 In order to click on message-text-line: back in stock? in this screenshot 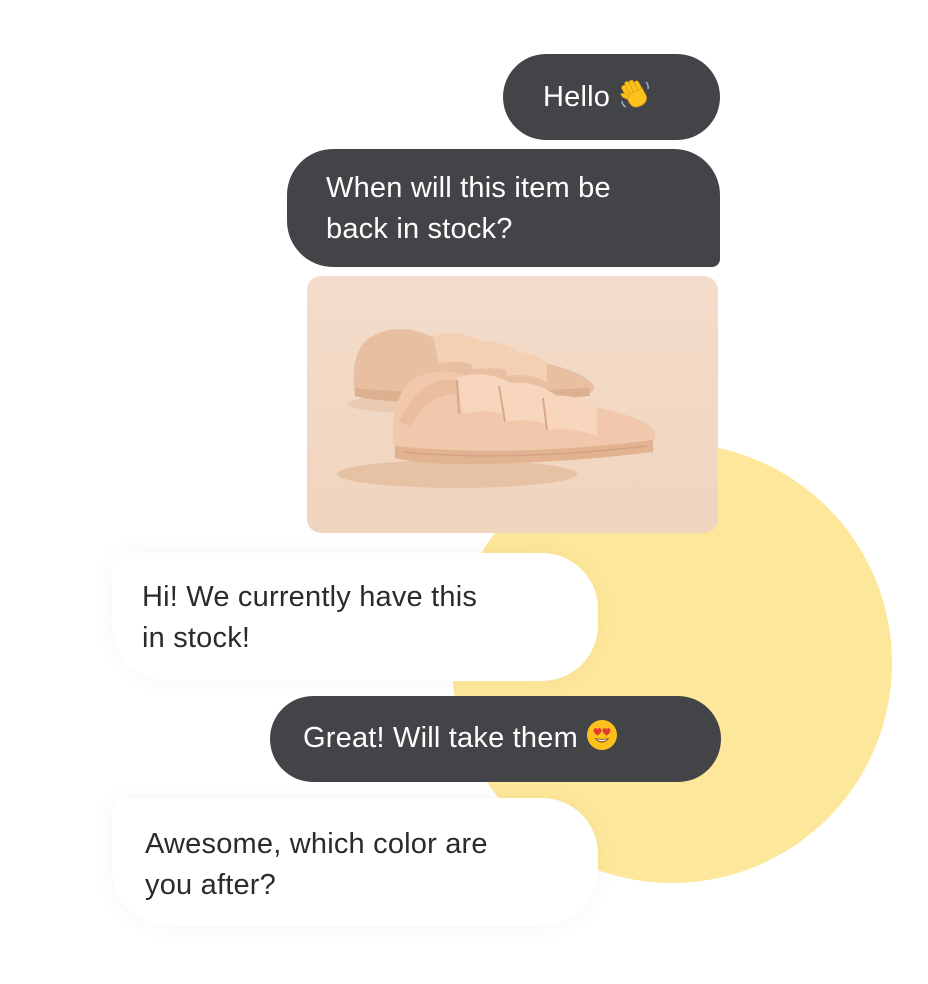, I will do `click(419, 229)`.